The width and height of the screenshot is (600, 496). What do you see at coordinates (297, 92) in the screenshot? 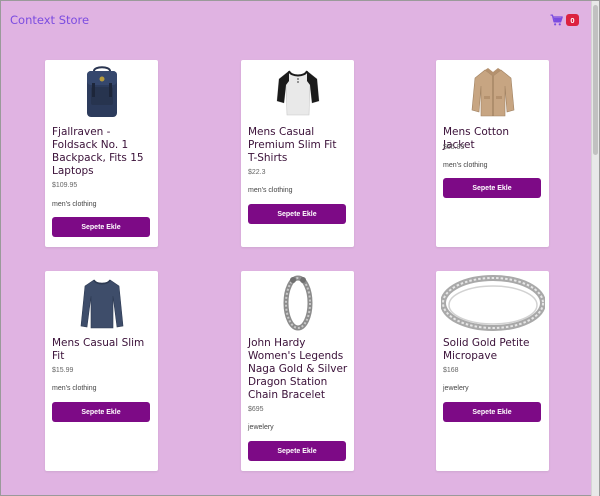
I see `tshirt-icon` at bounding box center [297, 92].